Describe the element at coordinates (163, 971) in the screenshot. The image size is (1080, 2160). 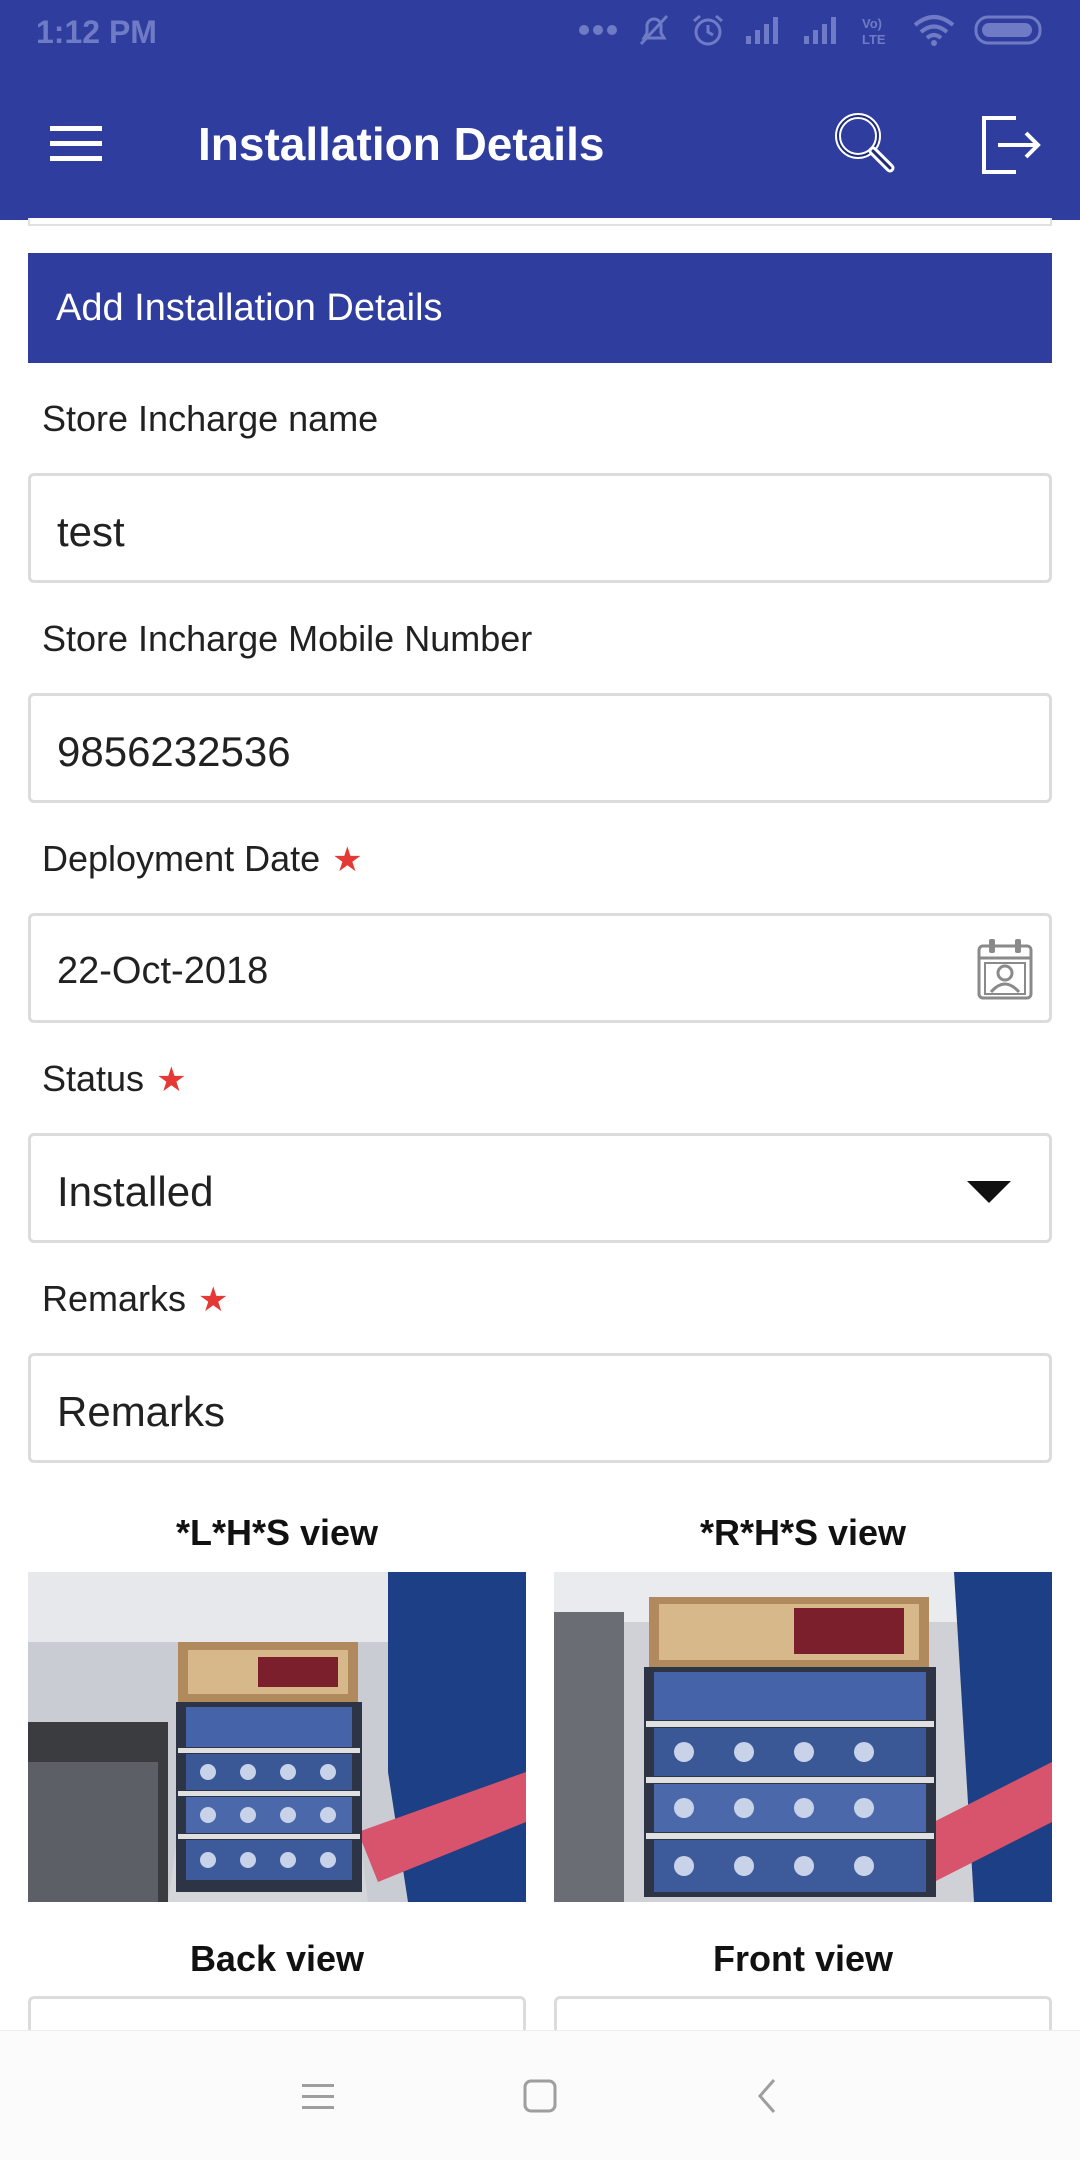
I see `deployment-date-value: 22-Oct-2018` at that location.